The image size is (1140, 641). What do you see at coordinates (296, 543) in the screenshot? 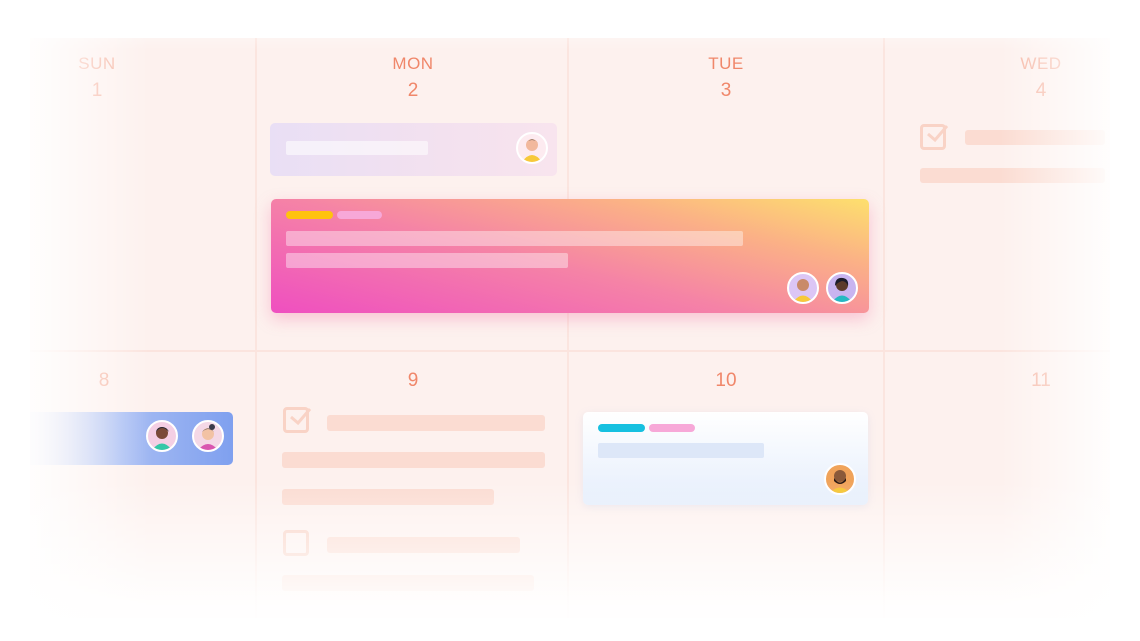
I see `task-checkbox` at bounding box center [296, 543].